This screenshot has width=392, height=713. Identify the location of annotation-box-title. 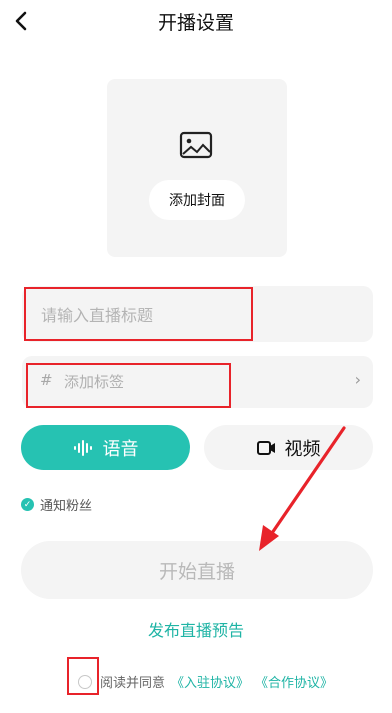
(138, 314).